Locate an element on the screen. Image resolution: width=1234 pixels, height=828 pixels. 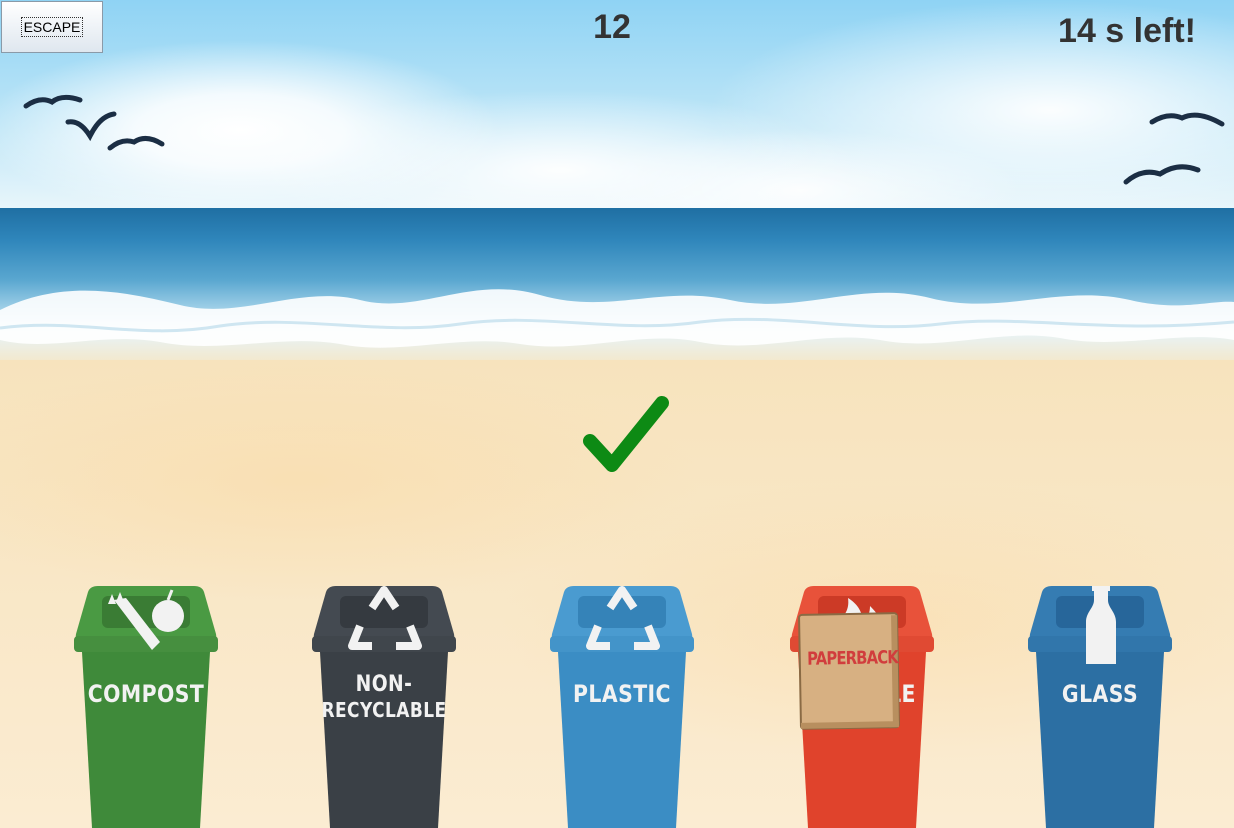
check-mark-icon is located at coordinates (626, 434).